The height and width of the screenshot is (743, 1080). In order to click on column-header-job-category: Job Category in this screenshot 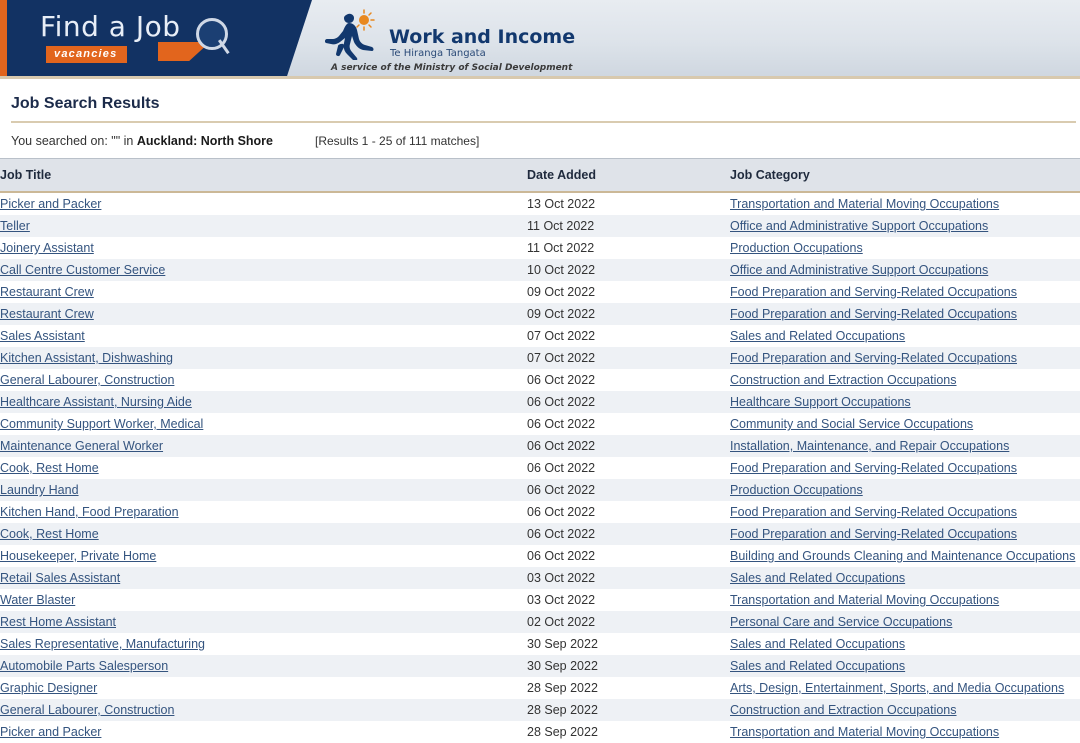, I will do `click(905, 175)`.